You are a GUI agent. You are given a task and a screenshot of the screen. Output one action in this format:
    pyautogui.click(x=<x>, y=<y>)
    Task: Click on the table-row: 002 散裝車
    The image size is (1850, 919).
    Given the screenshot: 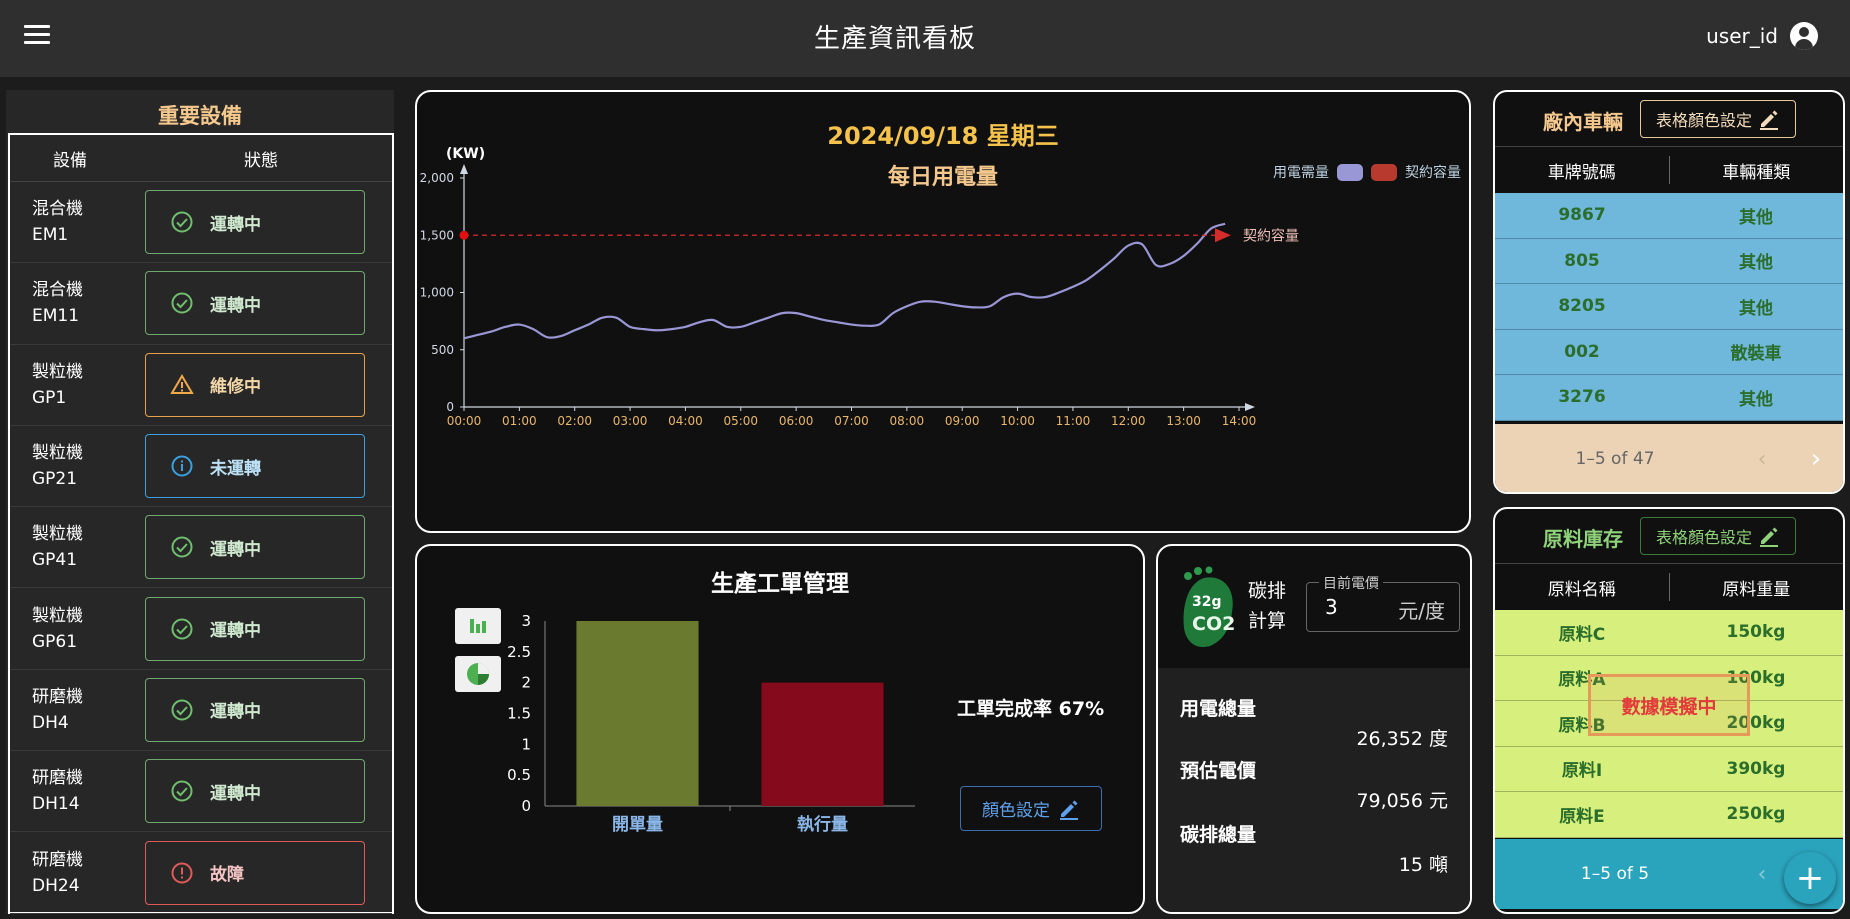 What is the action you would take?
    pyautogui.click(x=1669, y=352)
    